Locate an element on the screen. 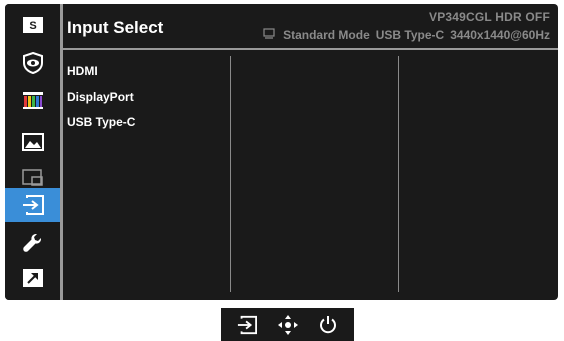  status-input: USB Type-C is located at coordinates (410, 35).